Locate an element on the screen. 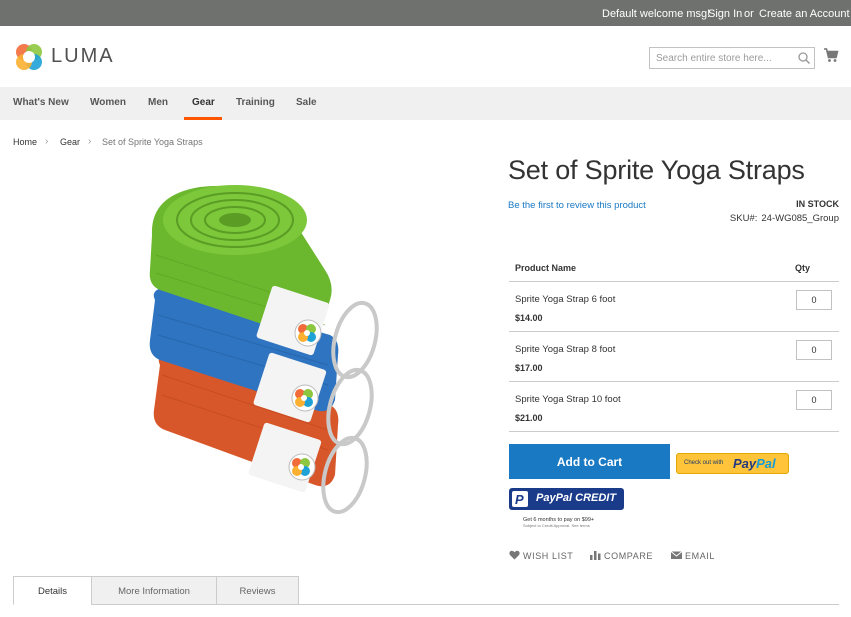 This screenshot has height=617, width=851. row-product-name: Sprite Yoga Strap 8 foot is located at coordinates (565, 349).